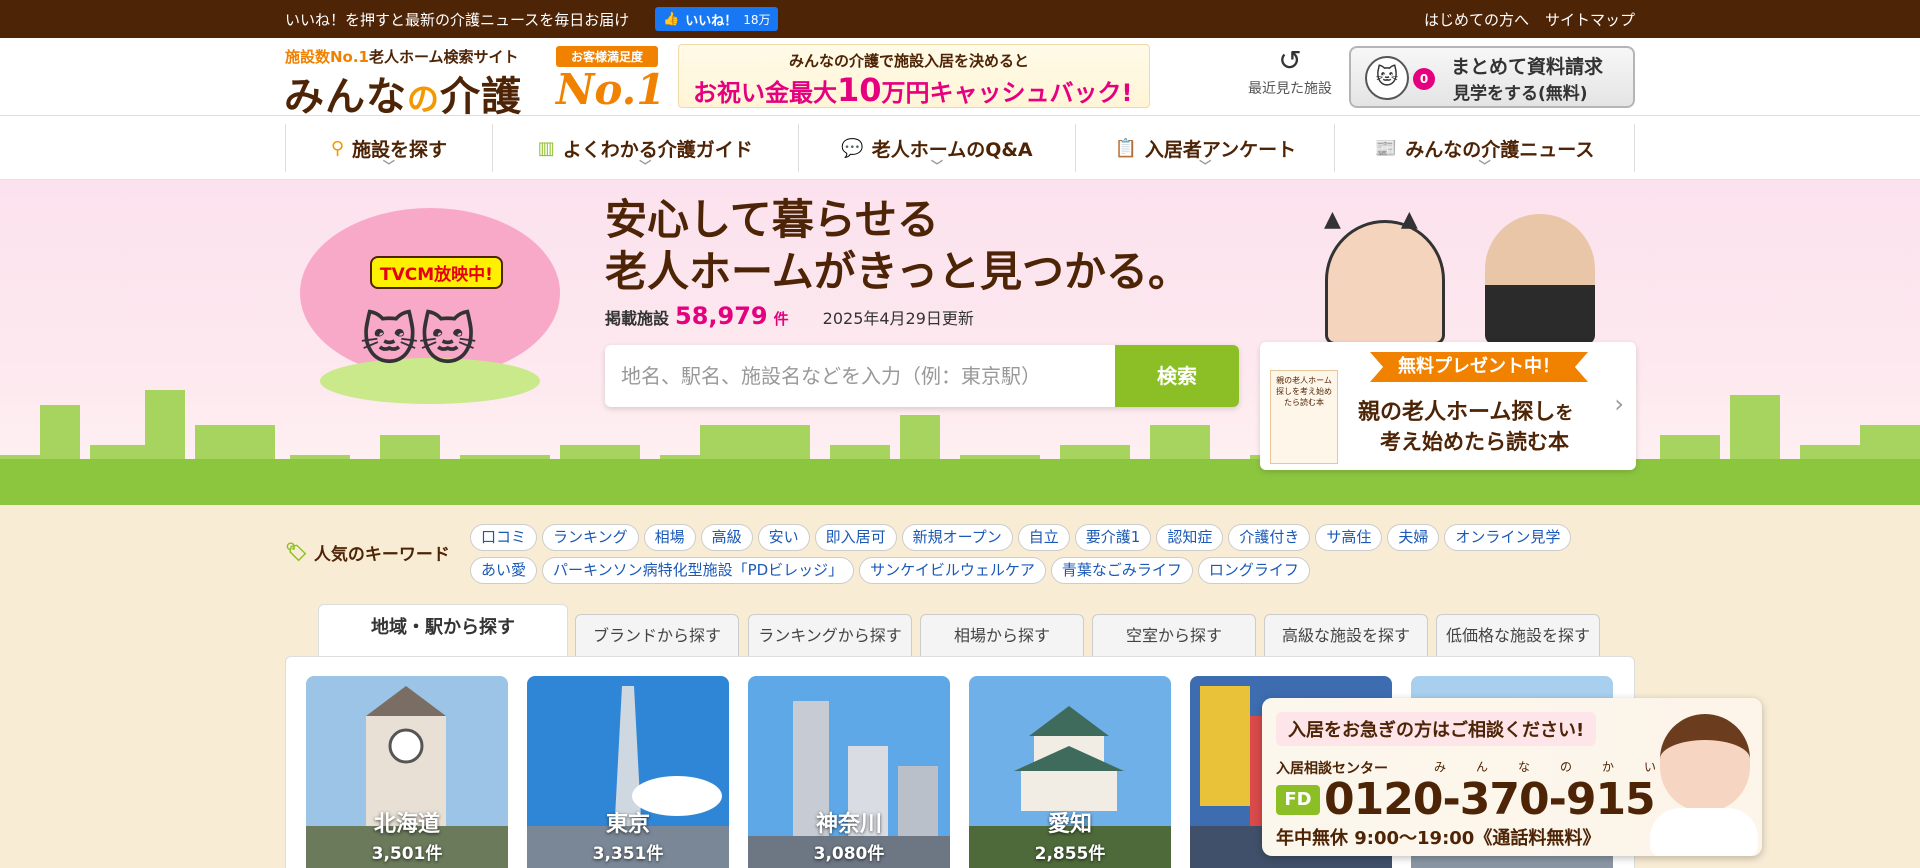 The image size is (1920, 868). What do you see at coordinates (898, 271) in the screenshot?
I see `hero-title-line2: 老人ホームがきっと見つかる。` at bounding box center [898, 271].